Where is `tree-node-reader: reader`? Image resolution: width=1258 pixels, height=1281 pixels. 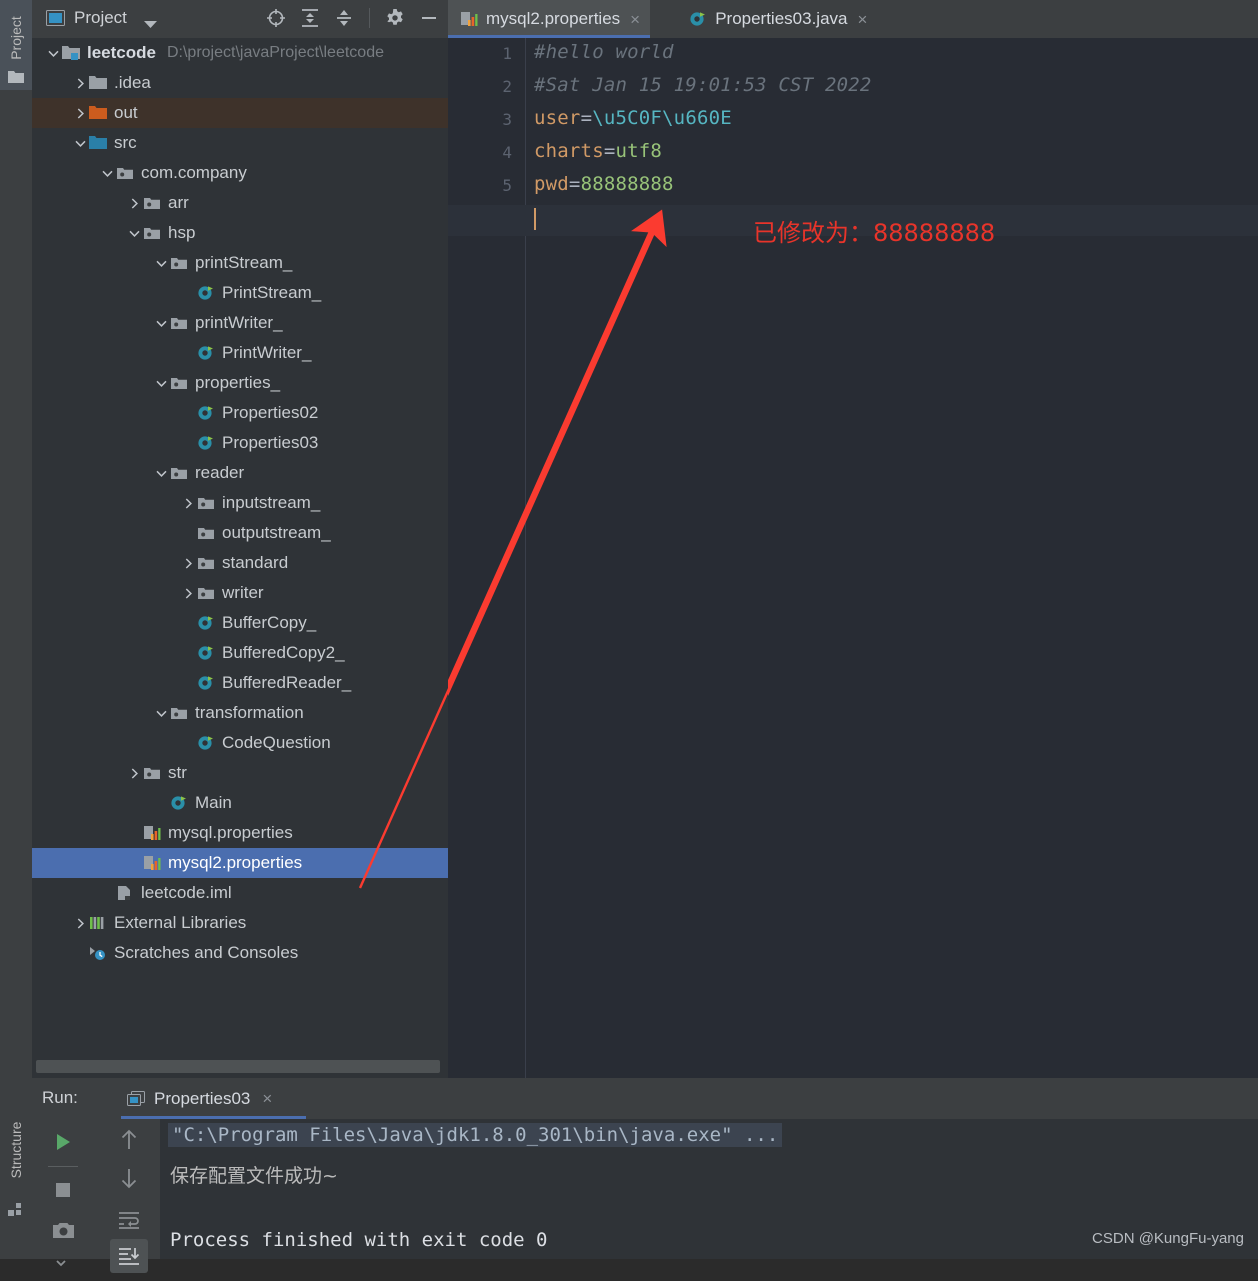
tree-node-reader: reader is located at coordinates (240, 473).